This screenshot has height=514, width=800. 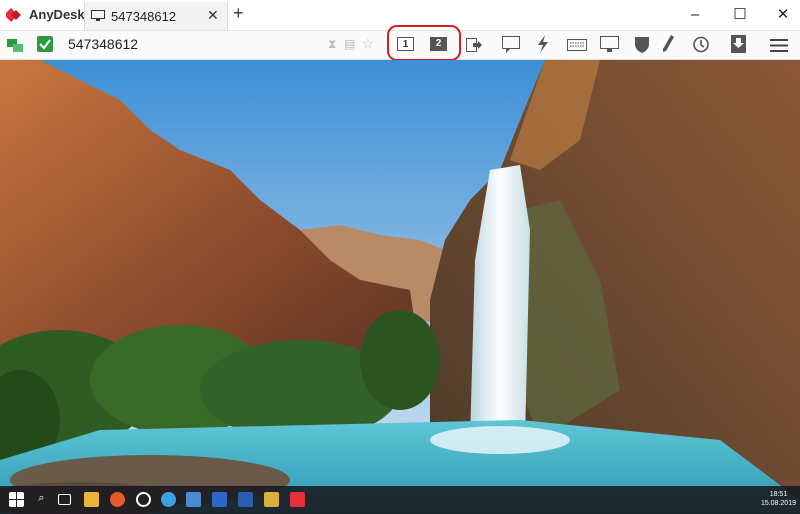 What do you see at coordinates (577, 45) in the screenshot?
I see `keyboard-icon` at bounding box center [577, 45].